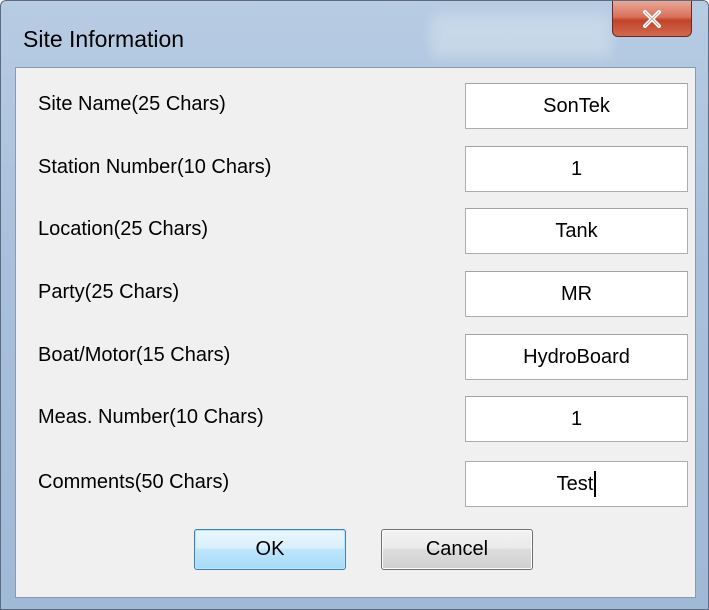 This screenshot has width=709, height=610. I want to click on station-number-label: Station Number(10 Chars), so click(155, 167).